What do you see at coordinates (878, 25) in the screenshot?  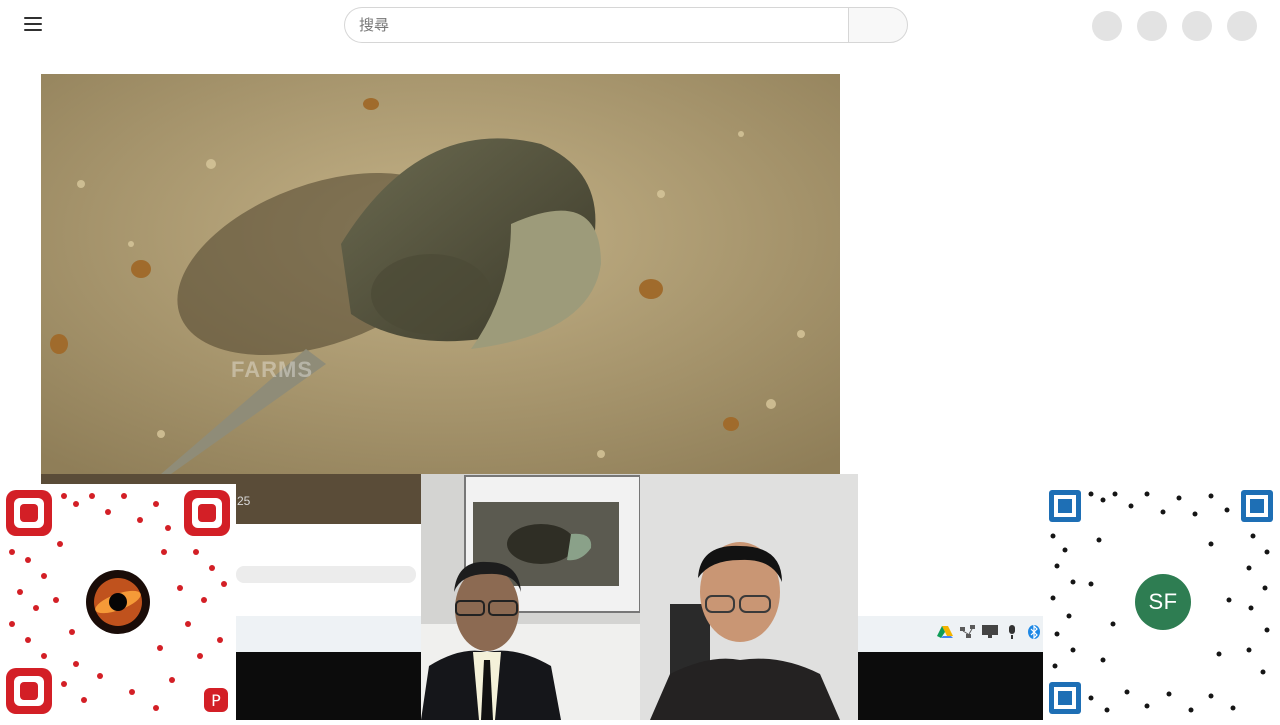 I see `search-button` at bounding box center [878, 25].